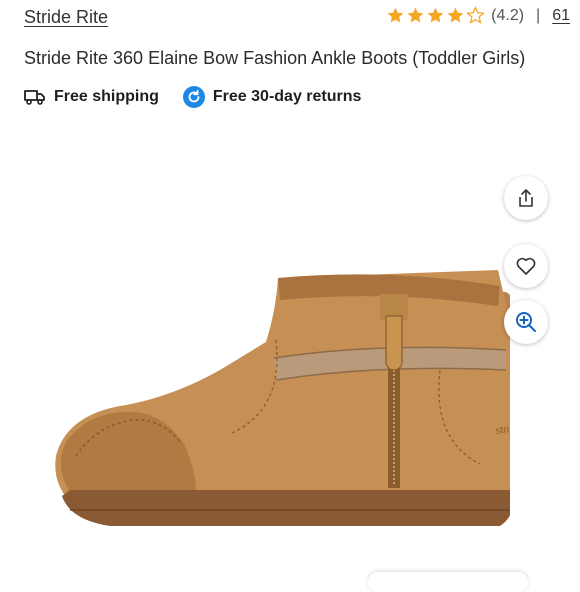  I want to click on share-icon, so click(526, 198).